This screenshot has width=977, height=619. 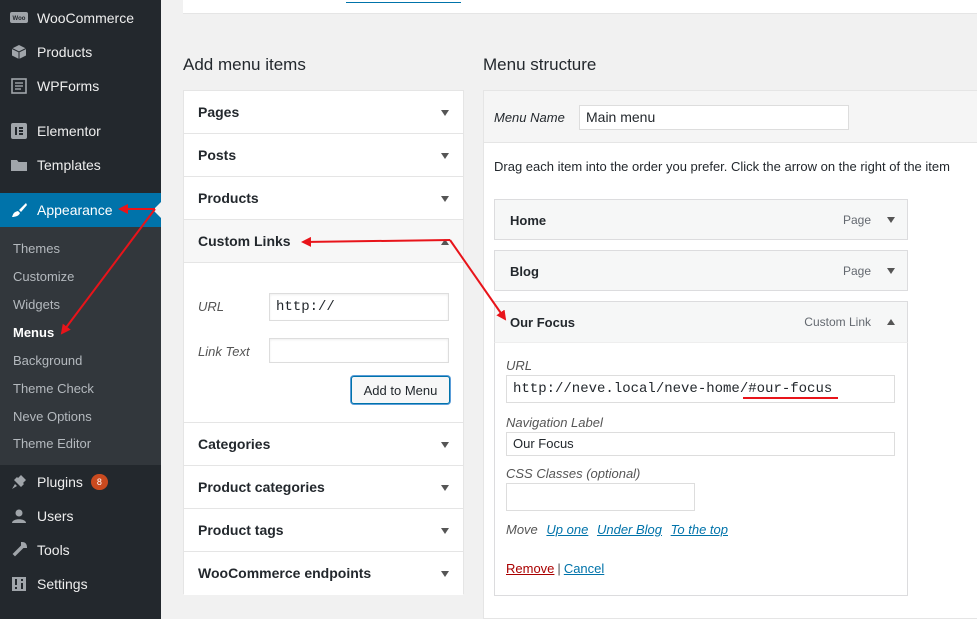 What do you see at coordinates (244, 64) in the screenshot?
I see `add-menu-items-title: Add menu items` at bounding box center [244, 64].